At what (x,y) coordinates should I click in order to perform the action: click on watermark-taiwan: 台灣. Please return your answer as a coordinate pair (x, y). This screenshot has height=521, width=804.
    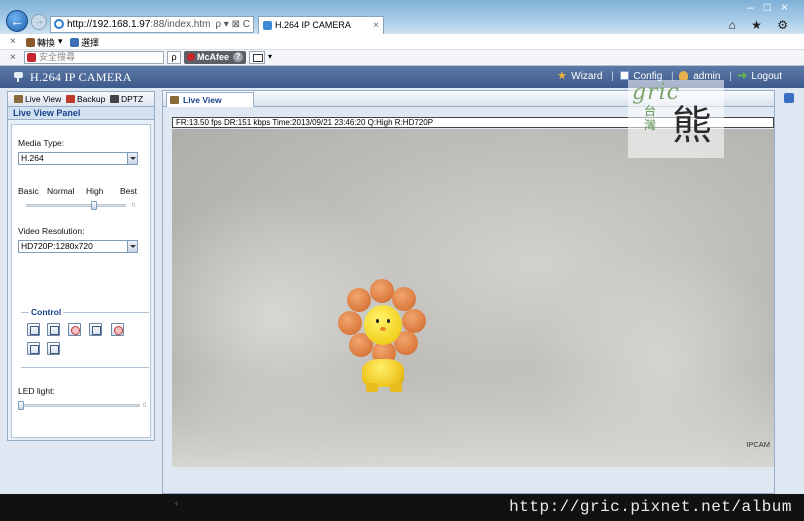
    Looking at the image, I should click on (650, 118).